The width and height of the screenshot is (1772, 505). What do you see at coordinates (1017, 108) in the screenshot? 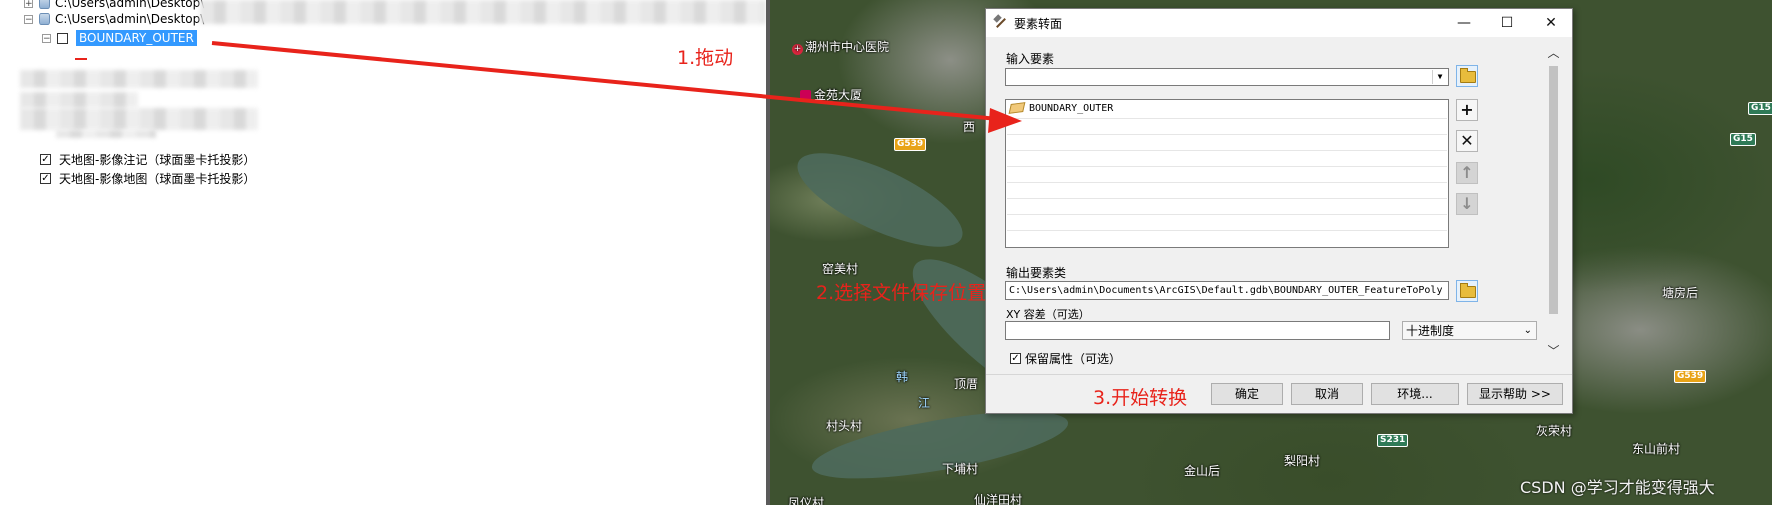
I see `polyline-feature-icon` at bounding box center [1017, 108].